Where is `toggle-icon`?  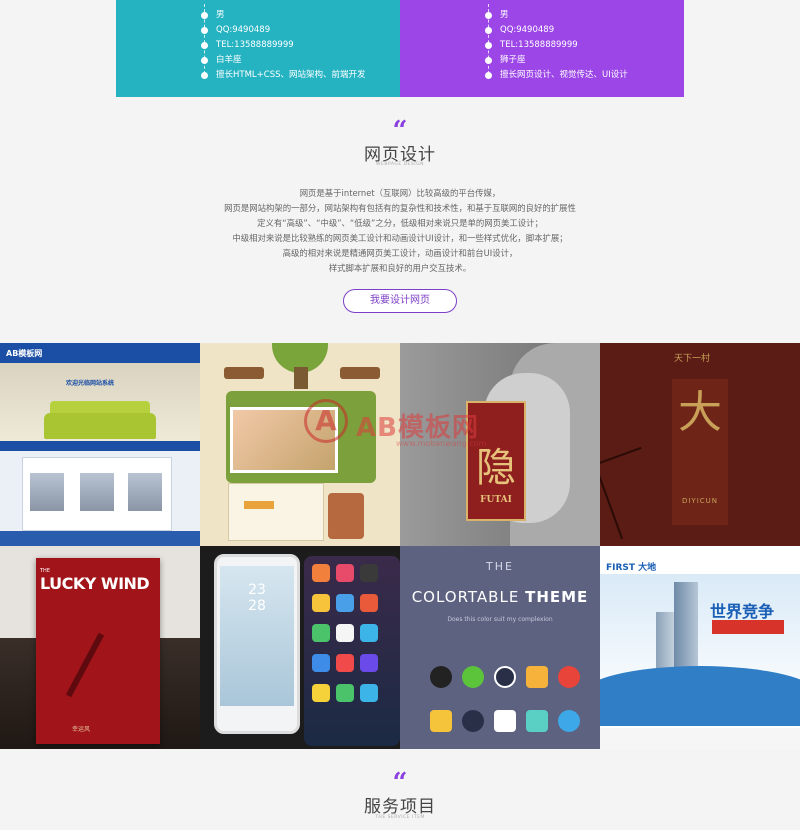 toggle-icon is located at coordinates (537, 721).